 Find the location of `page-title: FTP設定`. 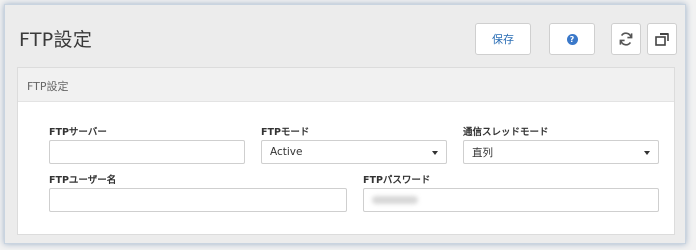

page-title: FTP設定 is located at coordinates (56, 40).